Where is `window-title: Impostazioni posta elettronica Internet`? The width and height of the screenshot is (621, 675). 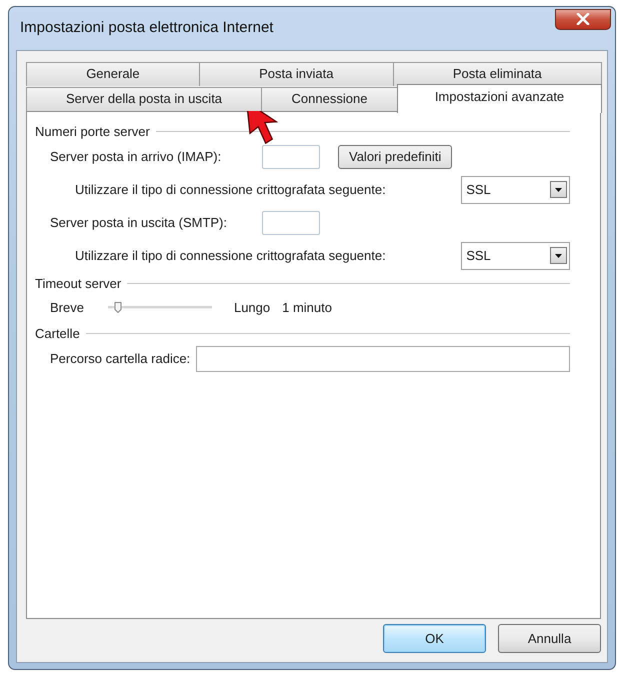
window-title: Impostazioni posta elettronica Internet is located at coordinates (147, 27).